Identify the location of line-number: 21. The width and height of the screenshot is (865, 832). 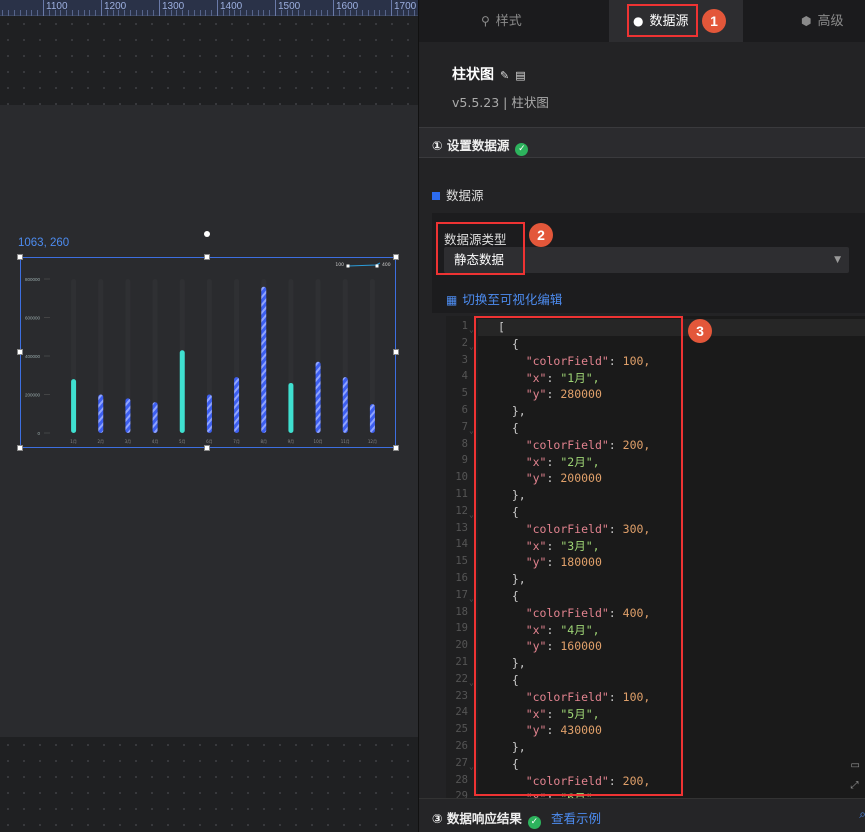
(461, 662).